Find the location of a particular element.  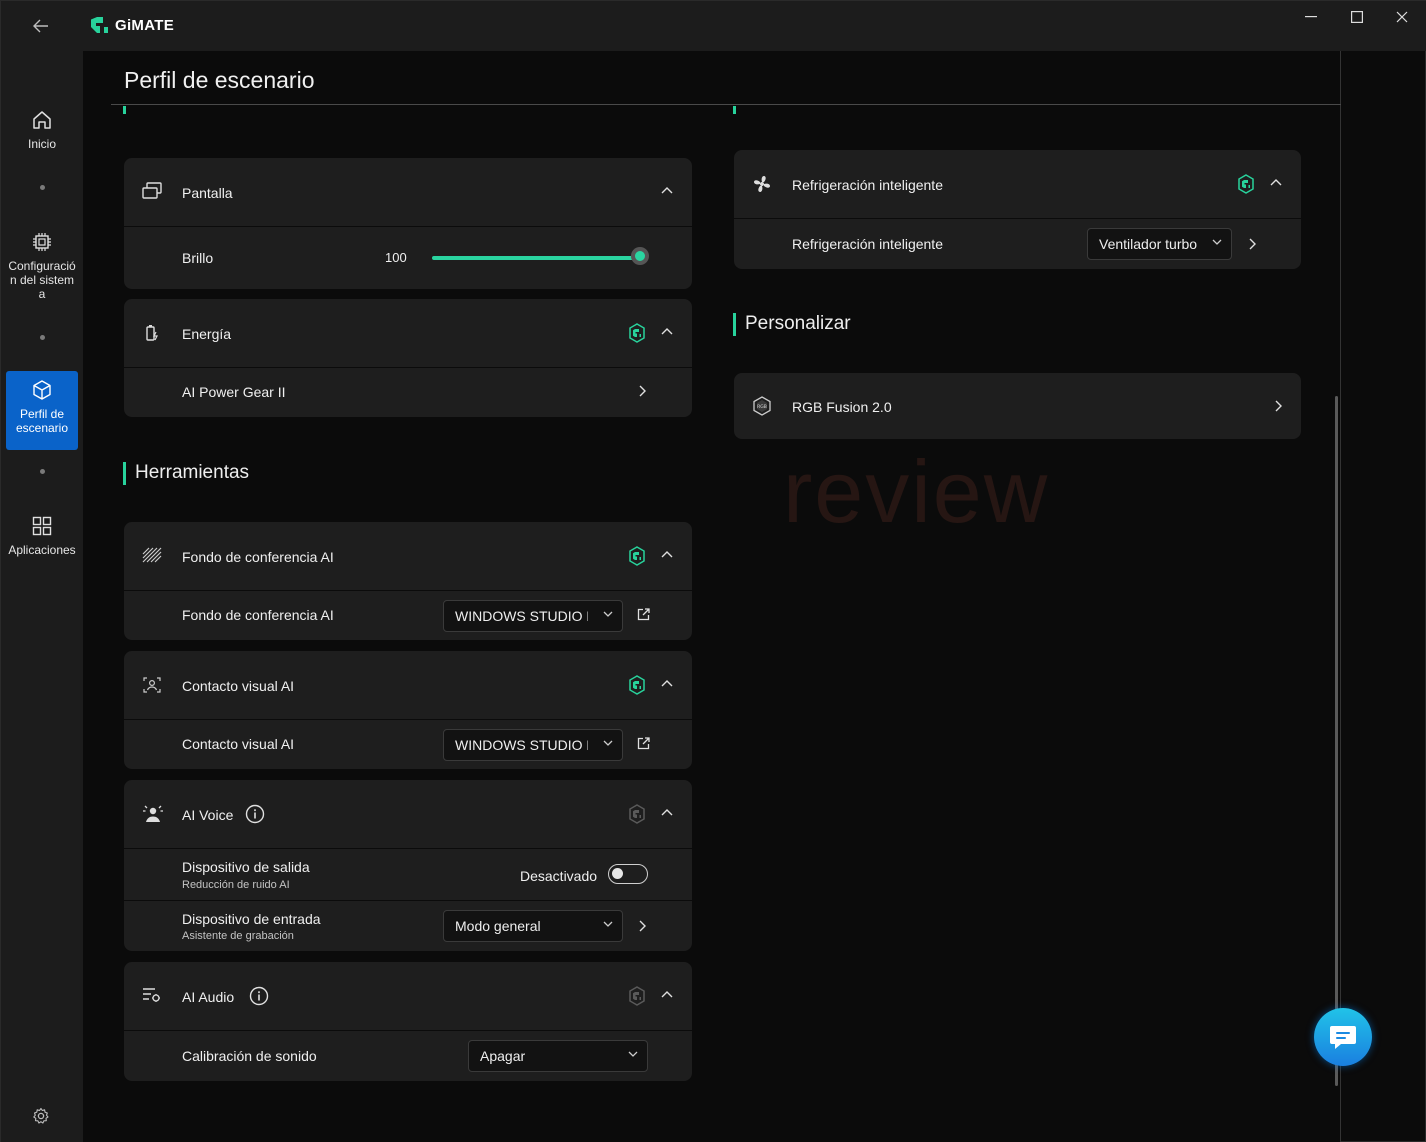

nav-inicio: Inicio is located at coordinates (42, 134).